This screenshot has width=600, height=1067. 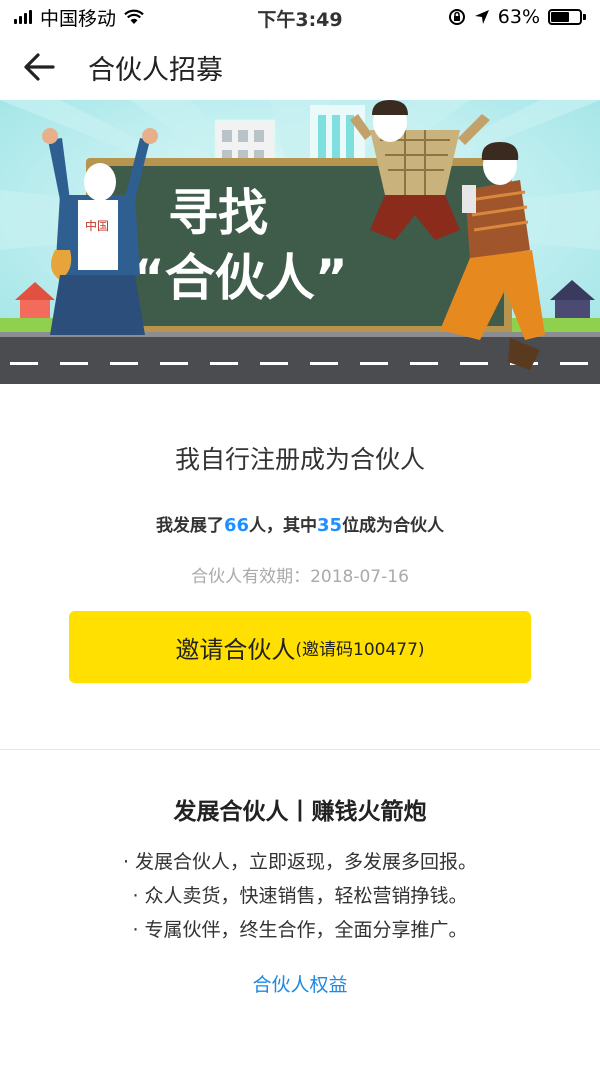 I want to click on back-button, so click(x=40, y=67).